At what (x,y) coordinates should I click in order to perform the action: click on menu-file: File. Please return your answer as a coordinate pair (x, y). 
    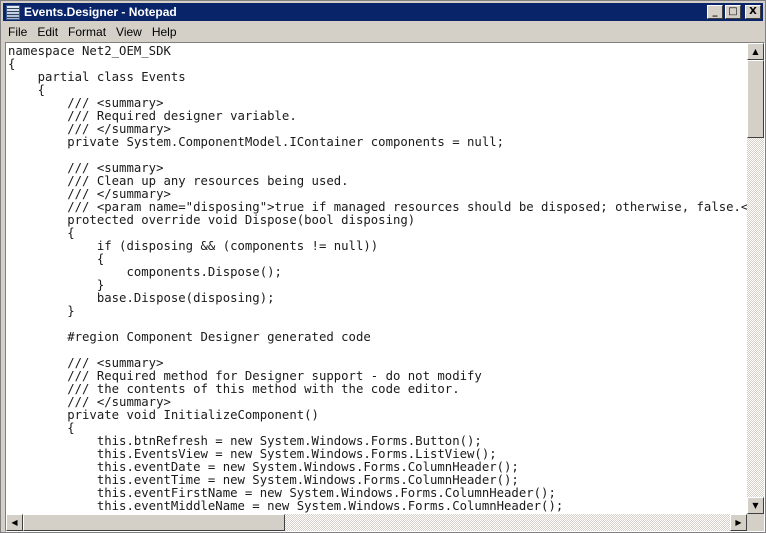
    Looking at the image, I should click on (17, 32).